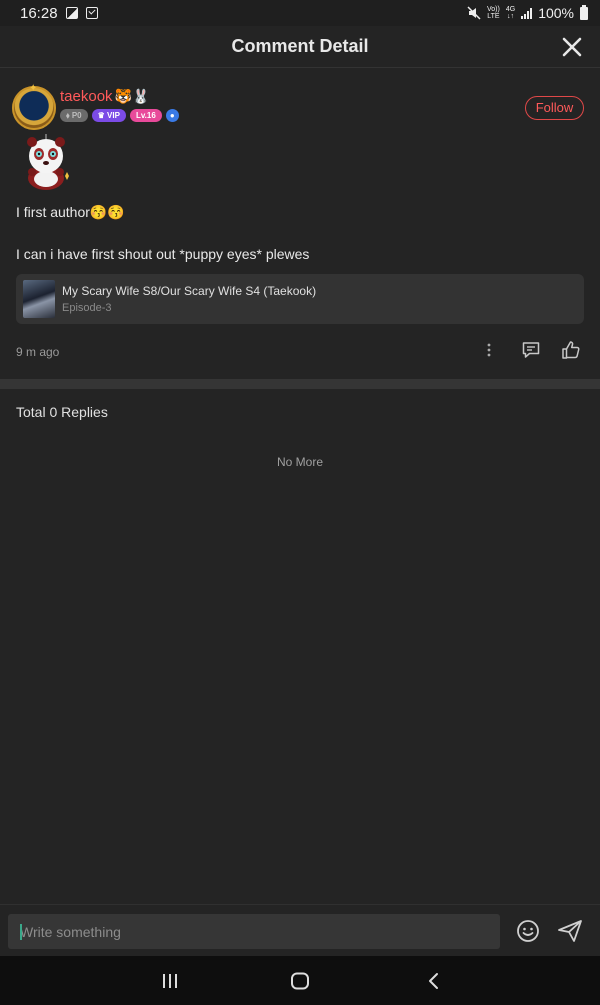  I want to click on battery-percent: 100%, so click(556, 13).